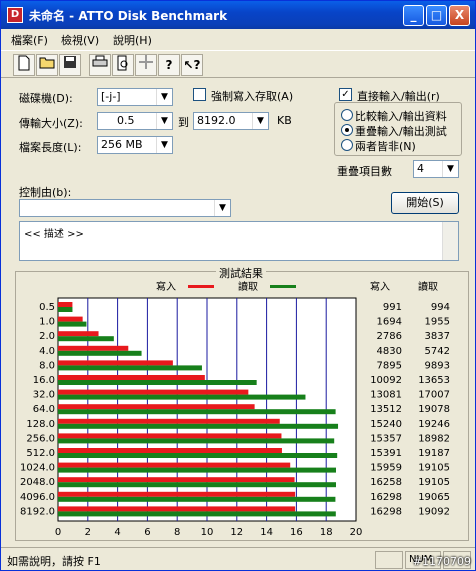 This screenshot has width=476, height=571. Describe the element at coordinates (347, 145) in the screenshot. I see `io-neither-radio` at that location.